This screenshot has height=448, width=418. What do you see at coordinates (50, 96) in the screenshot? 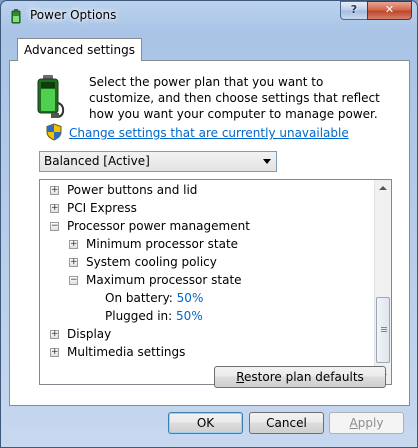
I see `battery-plug-icon` at bounding box center [50, 96].